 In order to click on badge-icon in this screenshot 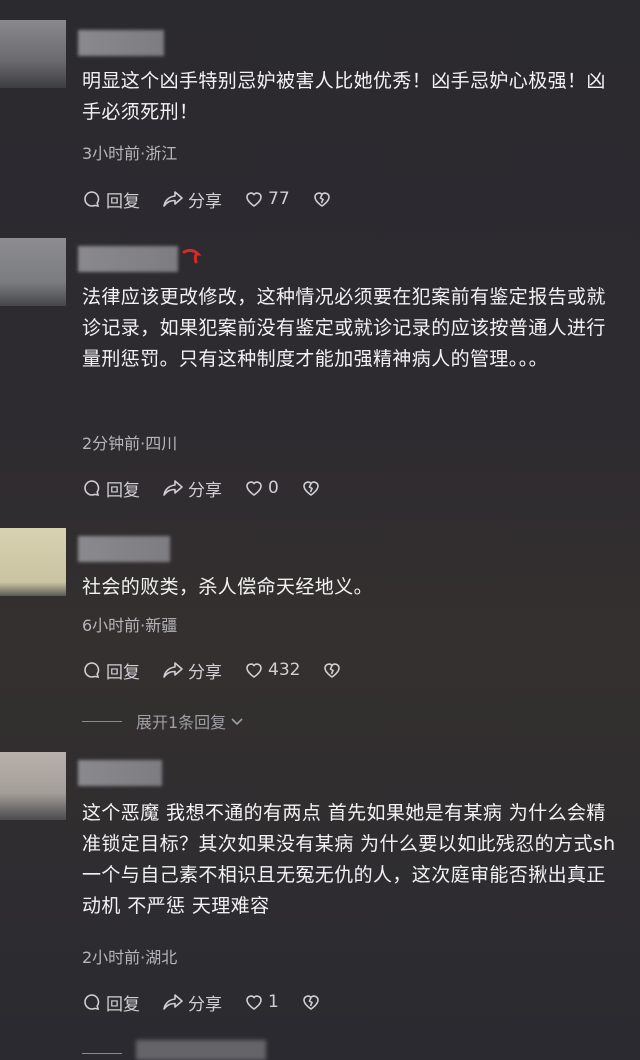, I will do `click(192, 256)`.